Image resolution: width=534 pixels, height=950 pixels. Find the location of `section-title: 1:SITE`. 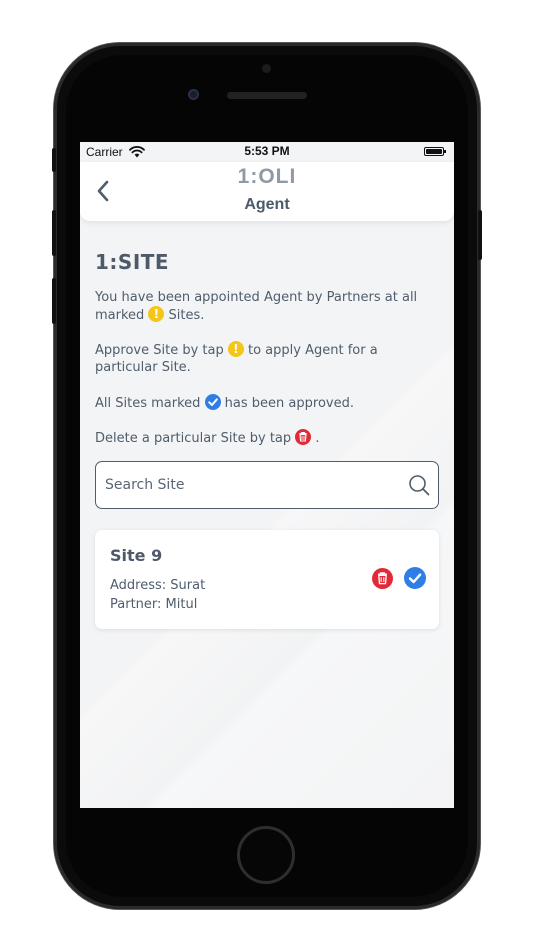

section-title: 1:SITE is located at coordinates (132, 262).